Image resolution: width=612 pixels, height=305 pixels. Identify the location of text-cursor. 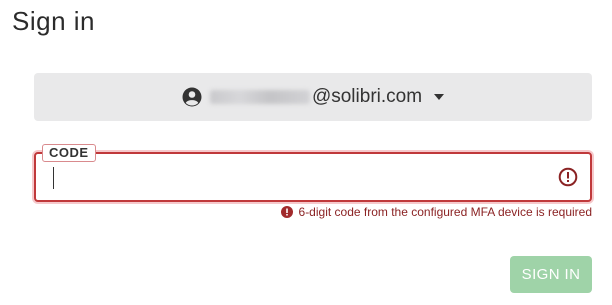
(53, 178).